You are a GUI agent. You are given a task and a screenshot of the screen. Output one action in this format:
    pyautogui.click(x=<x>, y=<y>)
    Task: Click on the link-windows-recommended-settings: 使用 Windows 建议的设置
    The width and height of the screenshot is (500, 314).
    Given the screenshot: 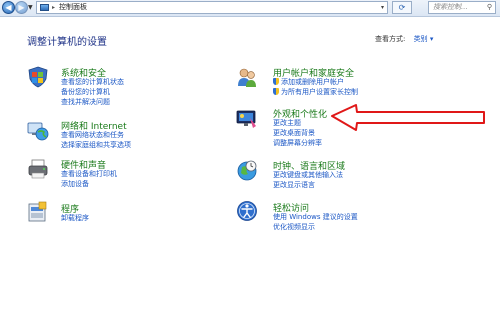 What is the action you would take?
    pyautogui.click(x=315, y=217)
    